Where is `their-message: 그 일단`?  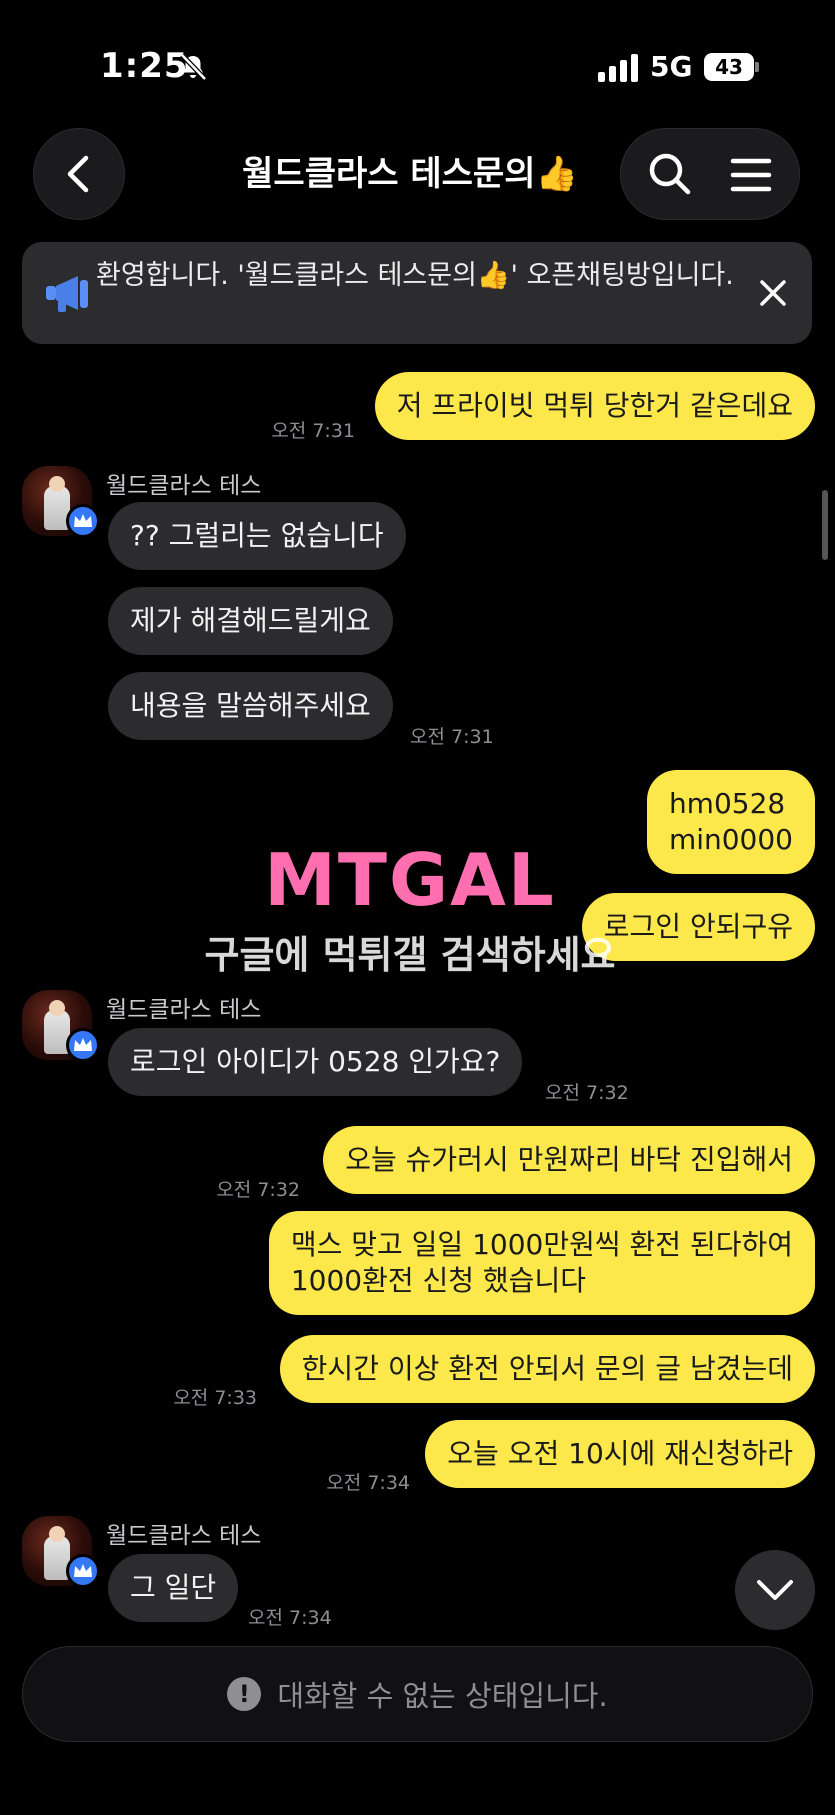 their-message: 그 일단 is located at coordinates (173, 1588).